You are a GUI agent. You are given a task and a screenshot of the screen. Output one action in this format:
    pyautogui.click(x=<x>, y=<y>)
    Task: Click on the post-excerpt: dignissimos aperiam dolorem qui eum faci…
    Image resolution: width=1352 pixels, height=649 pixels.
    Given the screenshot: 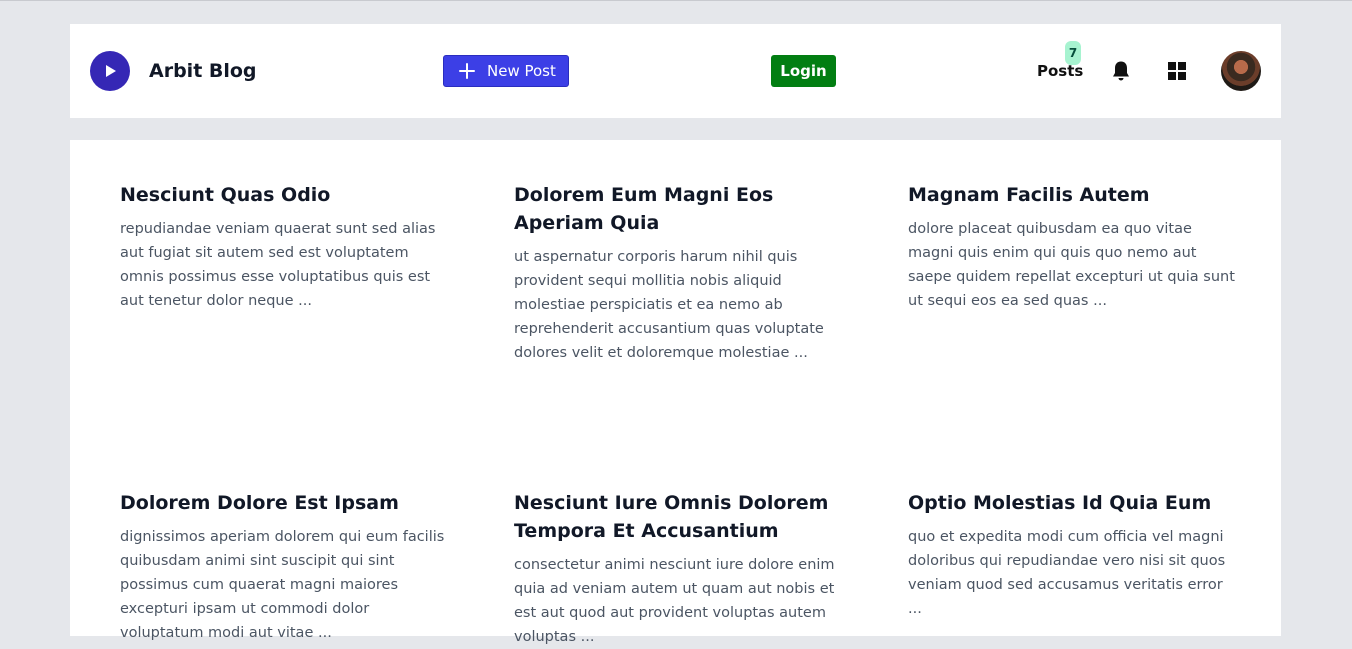 What is the action you would take?
    pyautogui.click(x=282, y=585)
    